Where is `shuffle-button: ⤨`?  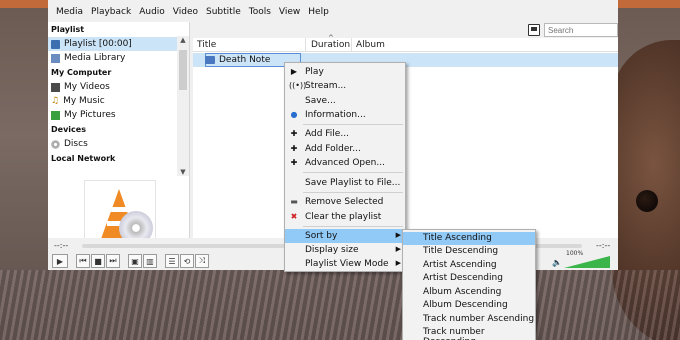 shuffle-button: ⤨ is located at coordinates (202, 261).